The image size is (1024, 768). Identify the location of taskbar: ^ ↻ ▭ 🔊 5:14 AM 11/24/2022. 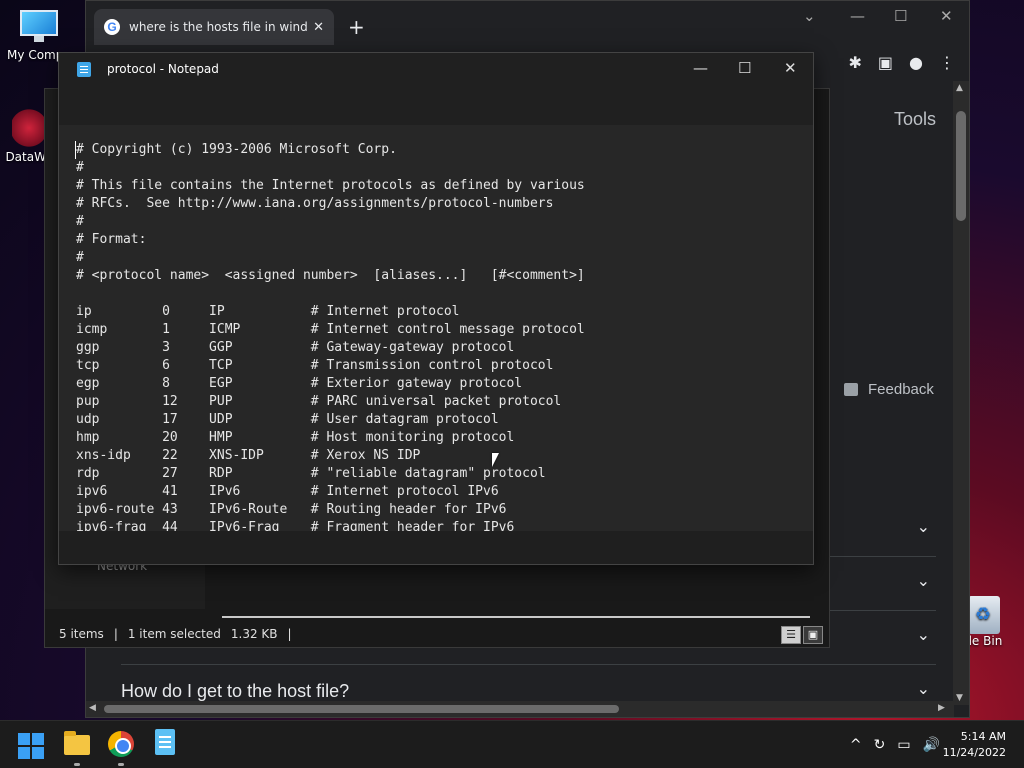
(512, 744).